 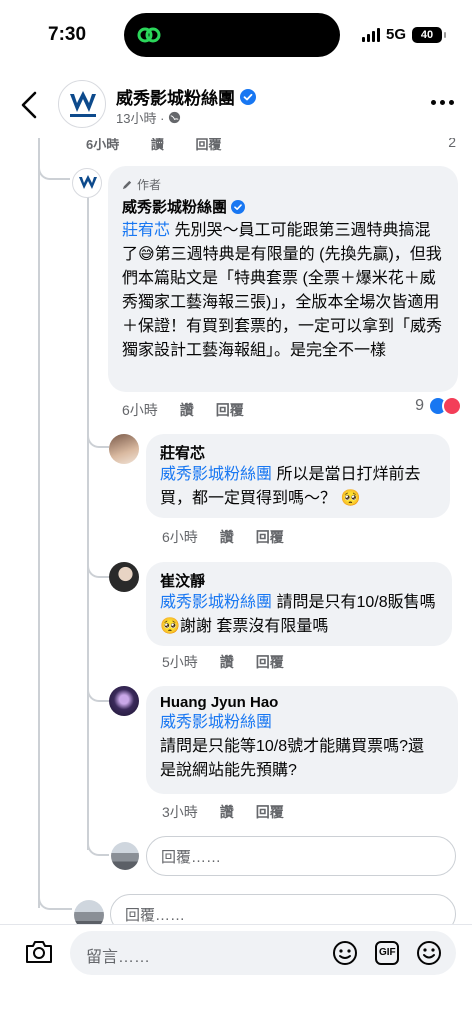 What do you see at coordinates (146, 230) in the screenshot?
I see `mention-link: 莊宥芯` at bounding box center [146, 230].